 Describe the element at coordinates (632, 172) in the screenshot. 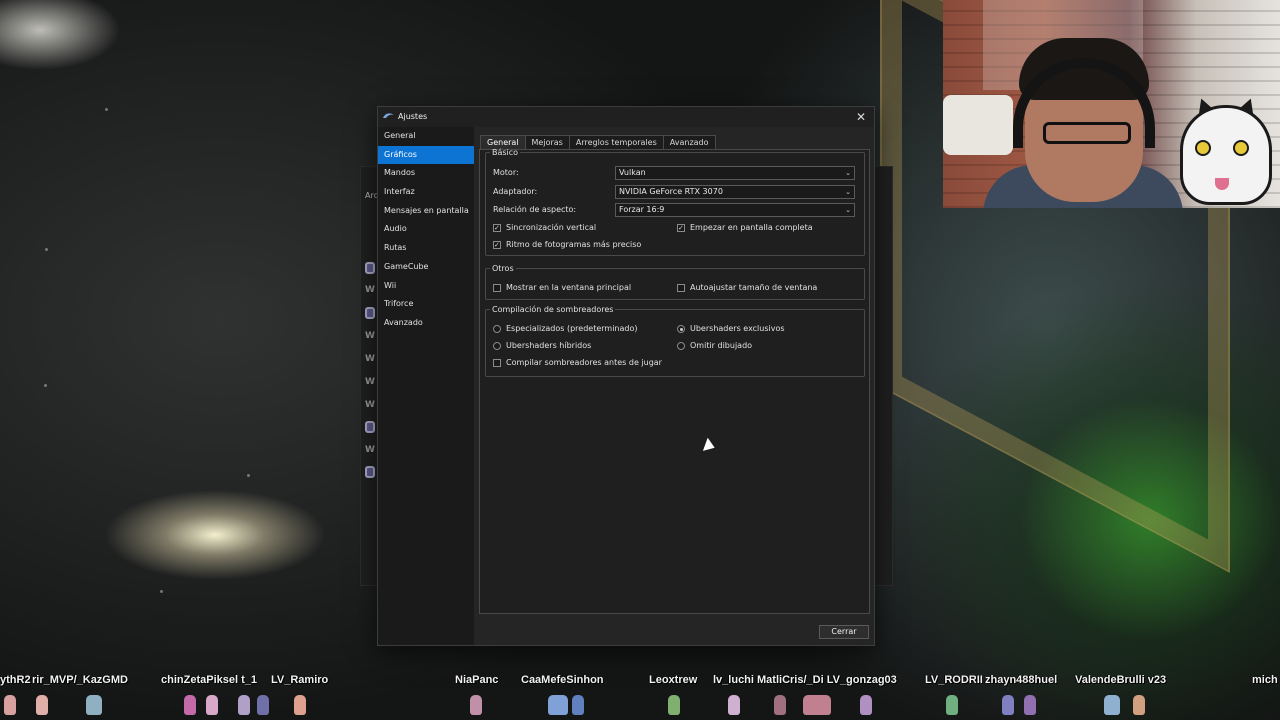

I see `motor-select-value: Vulkan` at that location.